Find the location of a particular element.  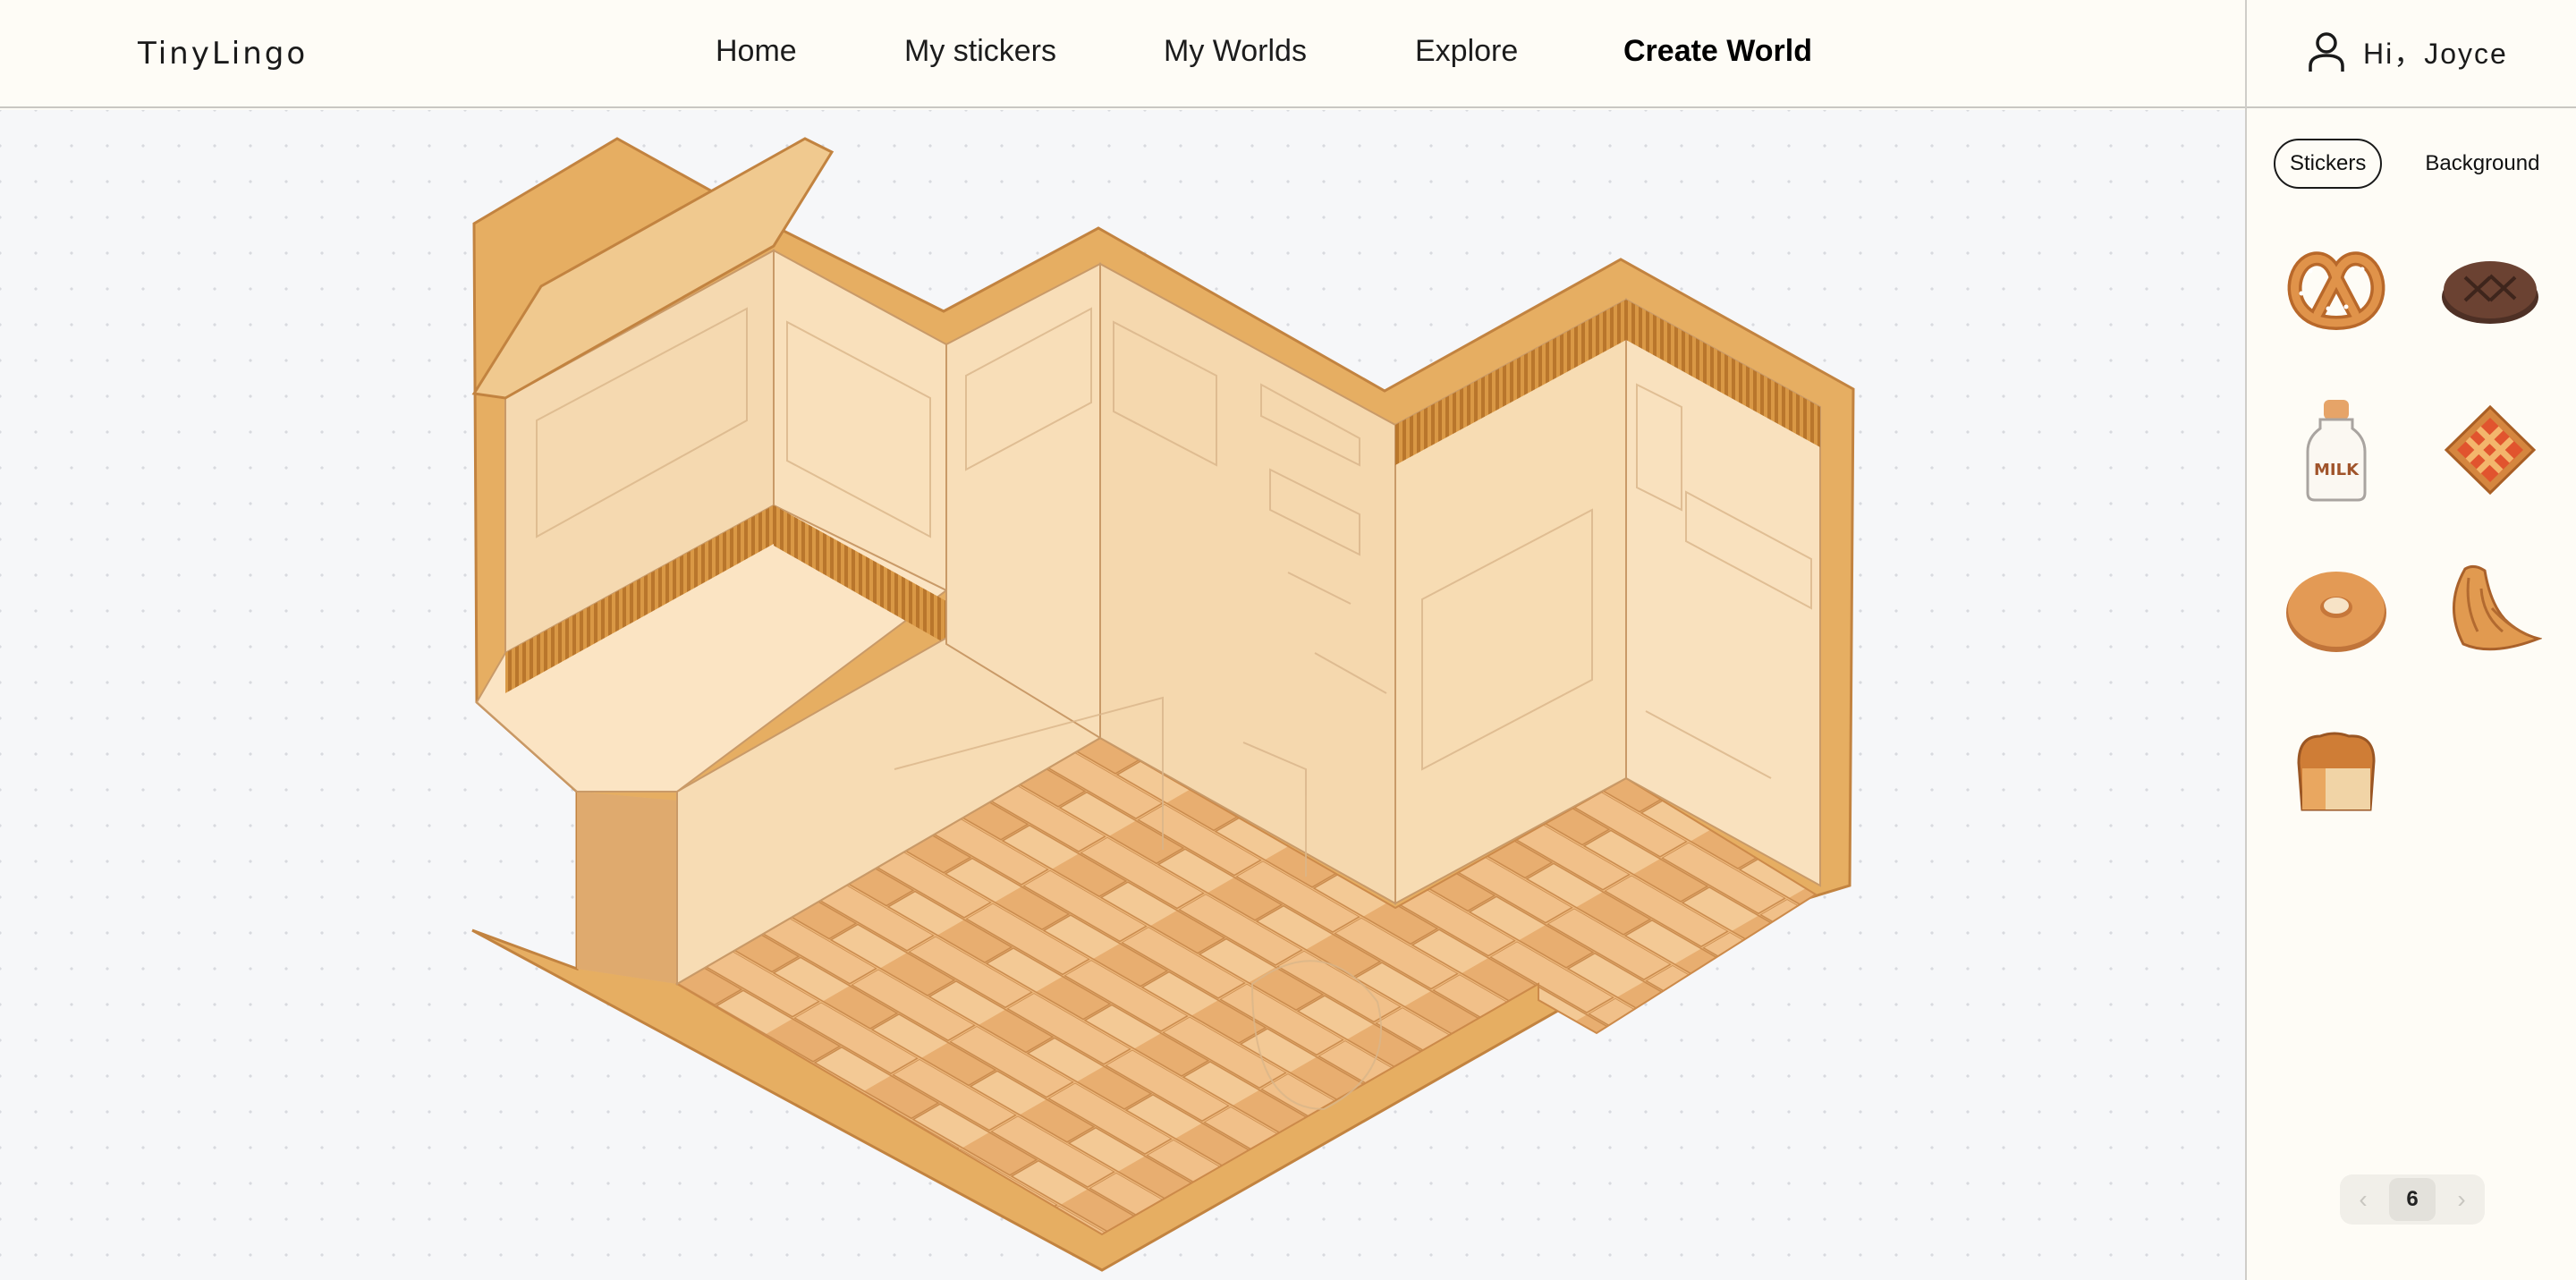

dark-bread-icon is located at coordinates (2490, 292).